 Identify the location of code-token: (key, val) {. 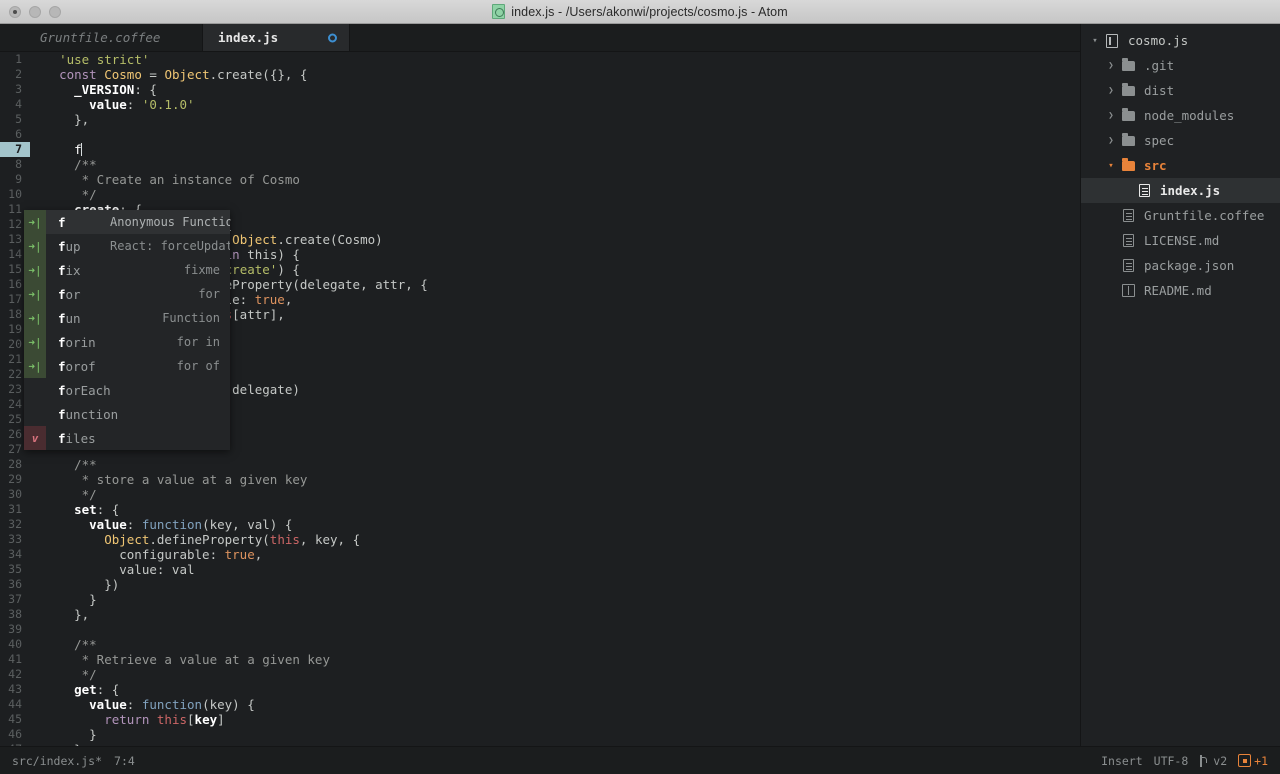
(247, 524).